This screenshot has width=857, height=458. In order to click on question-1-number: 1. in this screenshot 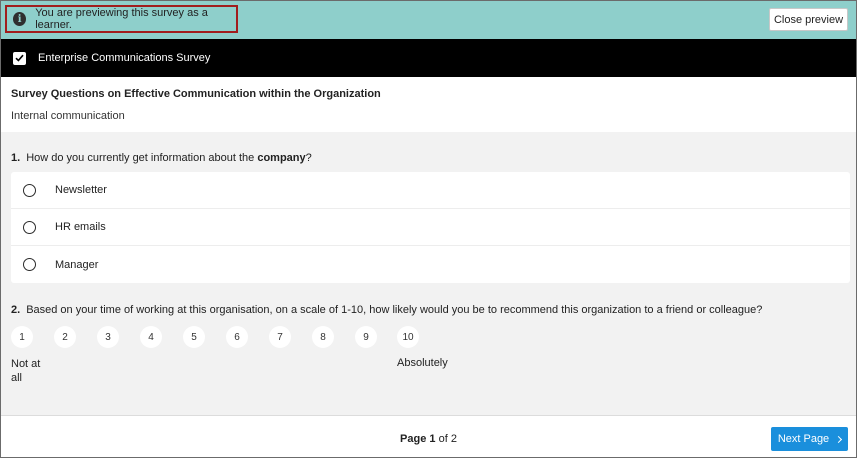, I will do `click(16, 158)`.